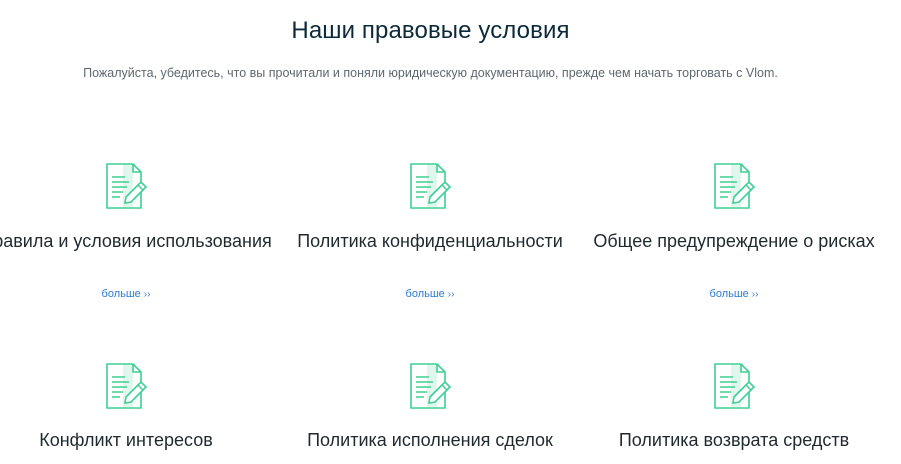  I want to click on card-title: Политика исполнения сделок, so click(430, 440).